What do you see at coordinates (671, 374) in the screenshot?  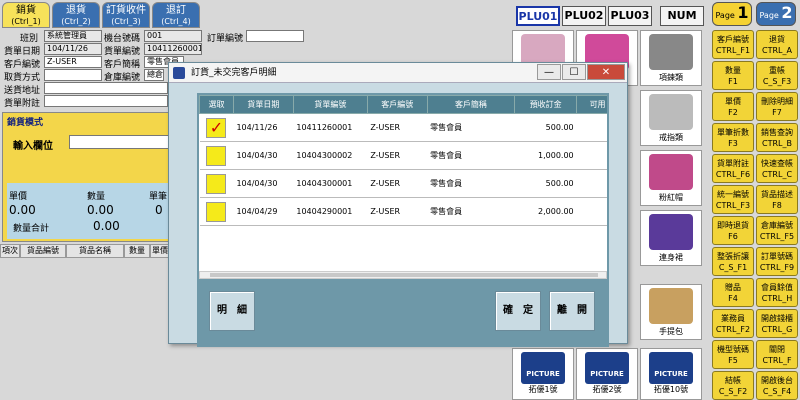 I see `plu-item-picture-3: PICTURE 拓優10號` at bounding box center [671, 374].